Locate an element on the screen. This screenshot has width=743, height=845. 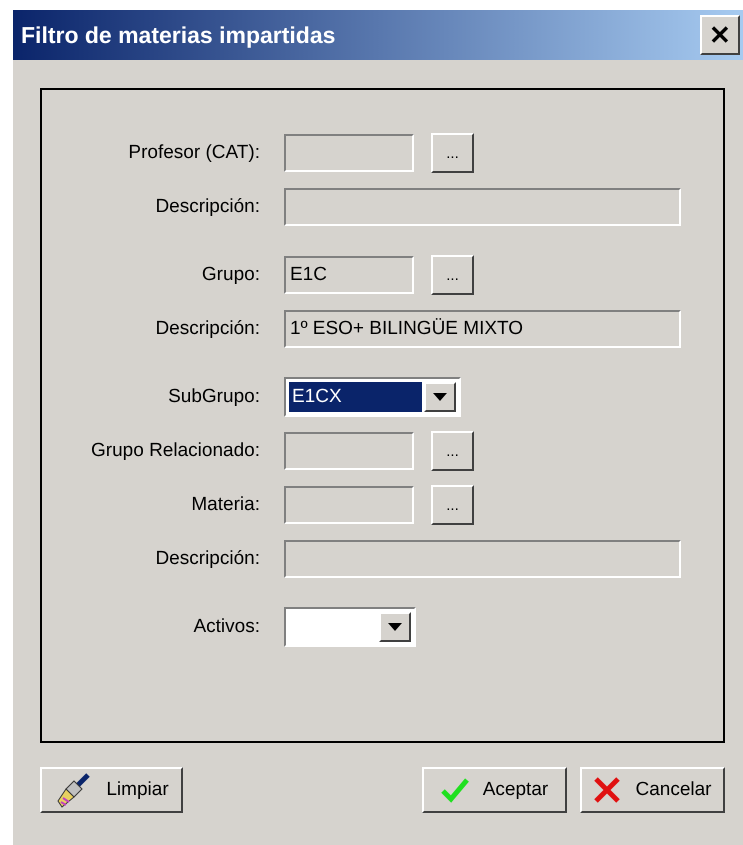
cancel-button: Cancelar is located at coordinates (652, 790).